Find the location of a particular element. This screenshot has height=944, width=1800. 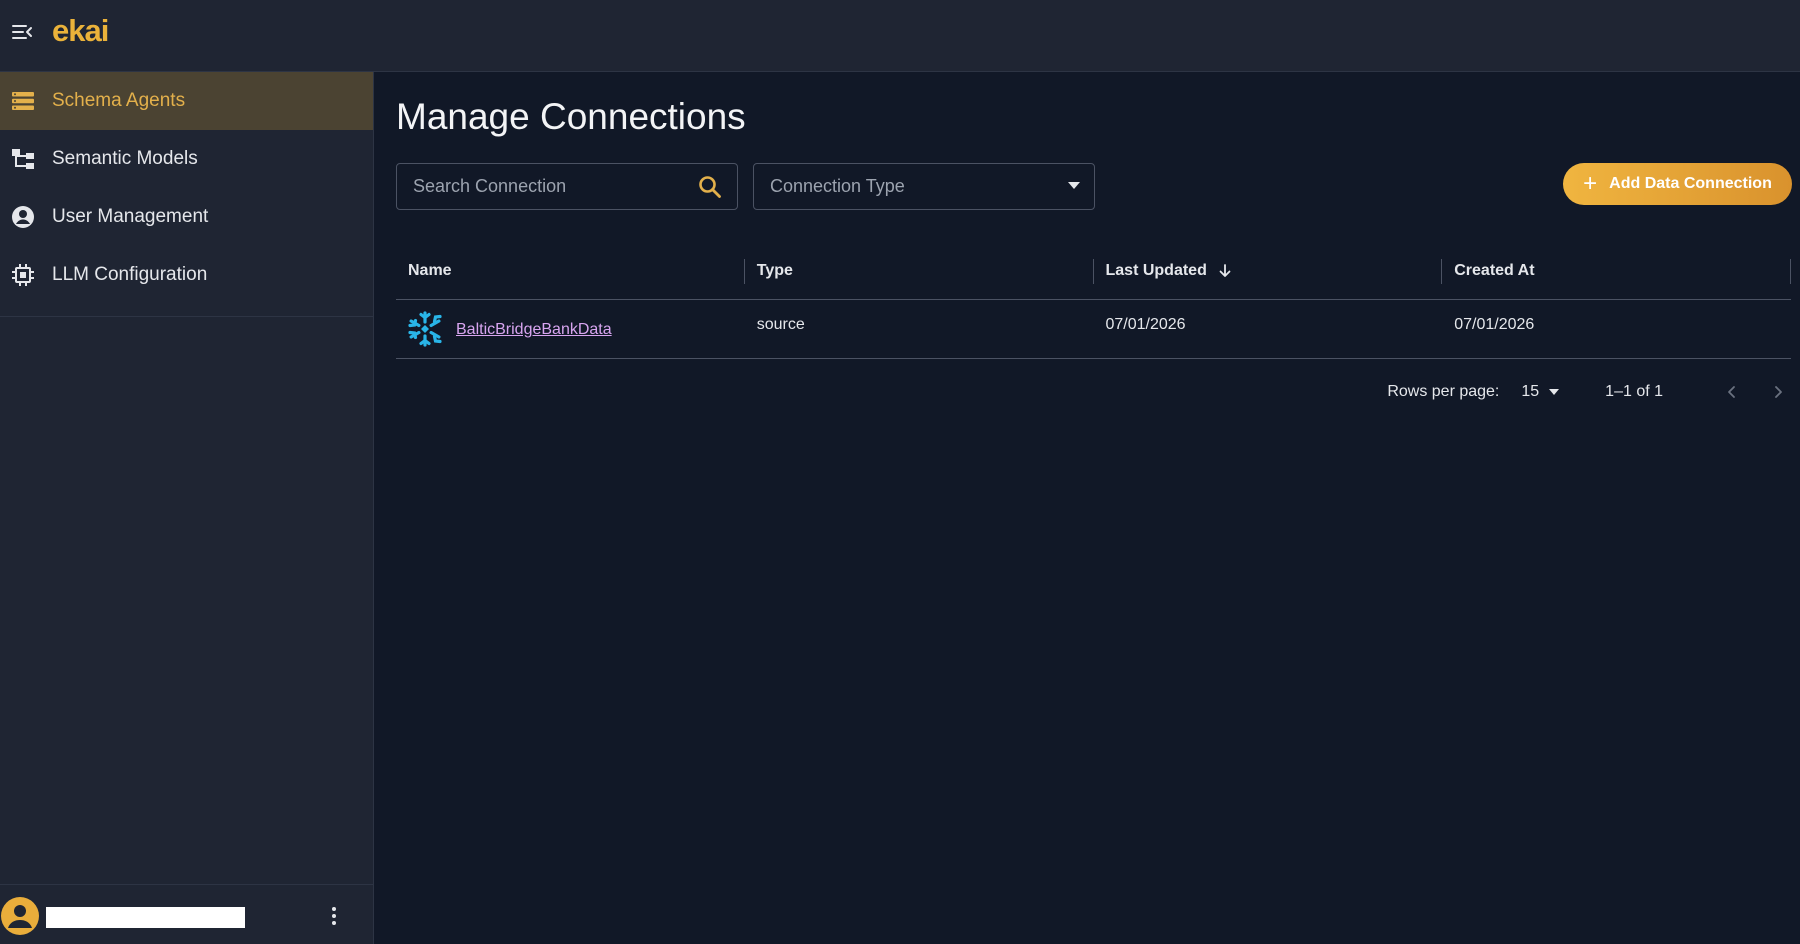

hierarchy-icon is located at coordinates (23, 159).